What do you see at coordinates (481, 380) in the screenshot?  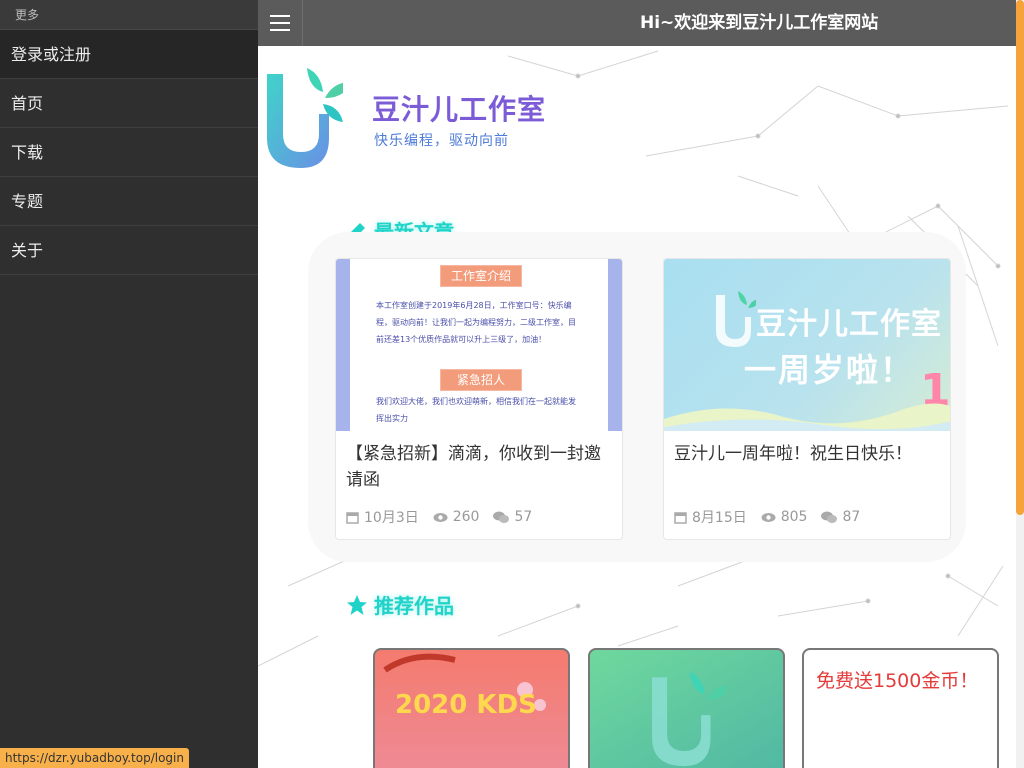 I see `thumb-tag: 紧急招人` at bounding box center [481, 380].